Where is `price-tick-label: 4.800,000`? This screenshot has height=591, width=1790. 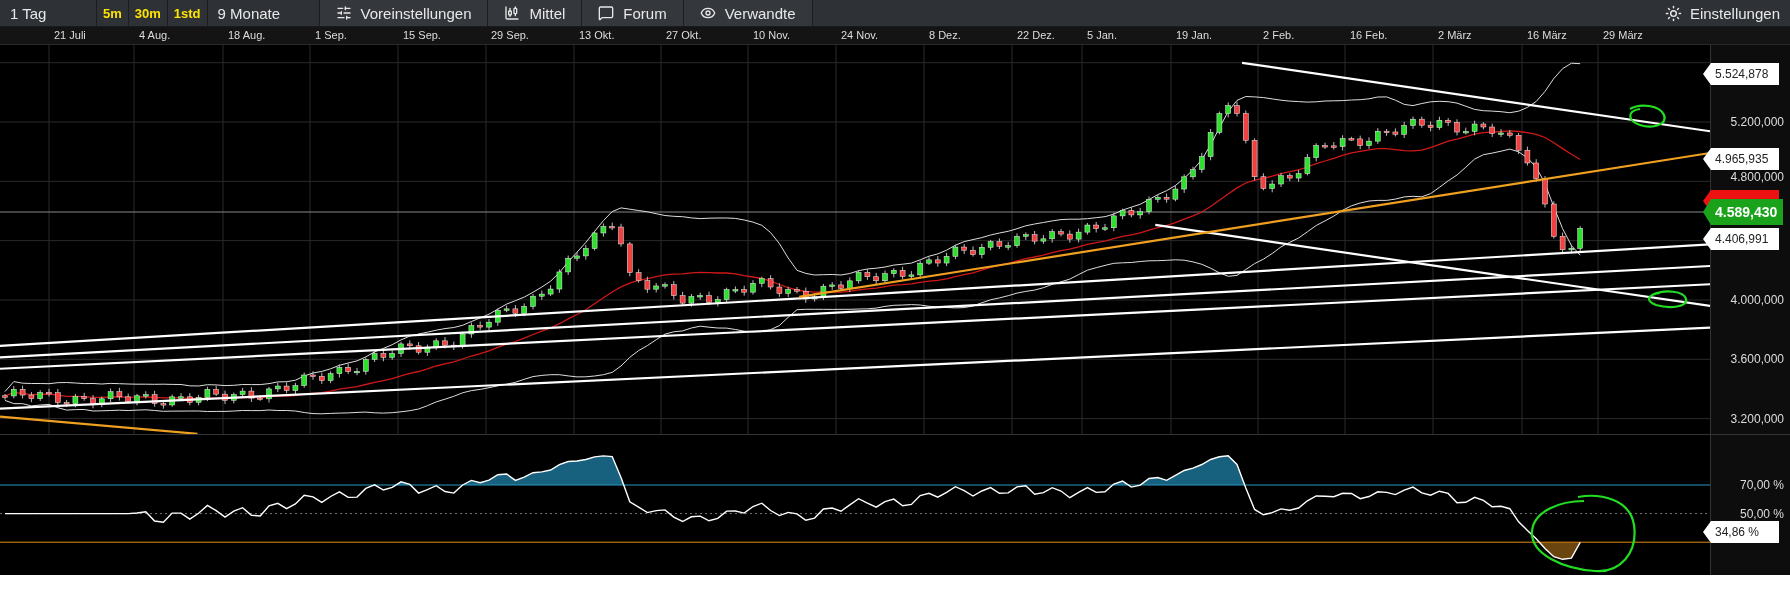
price-tick-label: 4.800,000 is located at coordinates (1757, 177).